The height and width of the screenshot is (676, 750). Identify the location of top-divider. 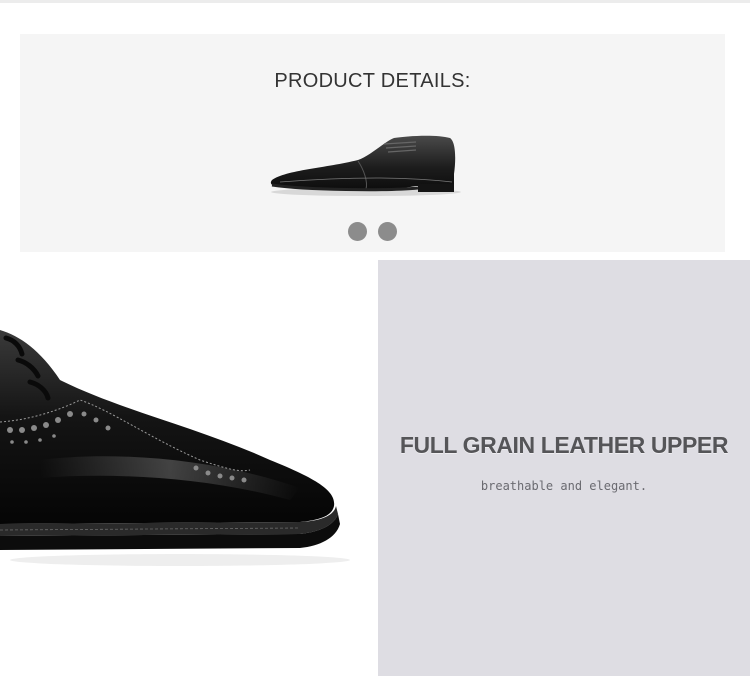
(375, 1).